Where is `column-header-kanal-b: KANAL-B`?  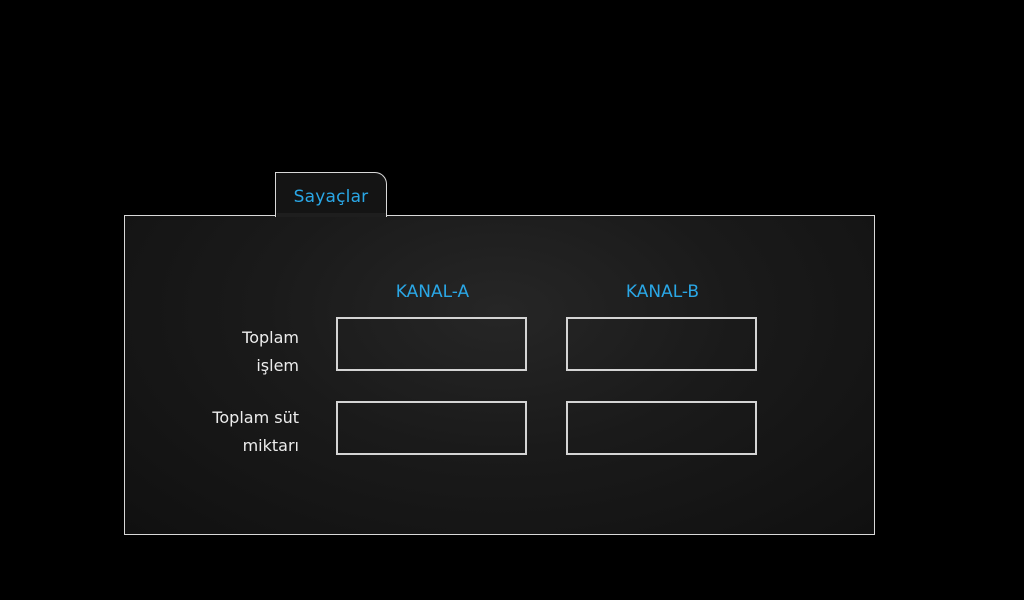
column-header-kanal-b: KANAL-B is located at coordinates (662, 292).